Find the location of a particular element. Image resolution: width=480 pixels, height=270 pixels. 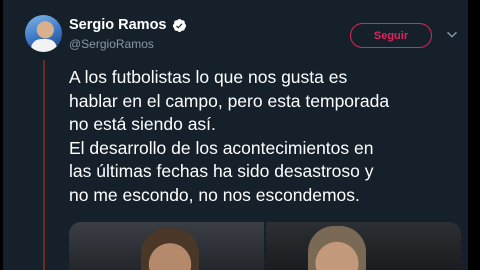

right-frame is located at coordinates (474, 135).